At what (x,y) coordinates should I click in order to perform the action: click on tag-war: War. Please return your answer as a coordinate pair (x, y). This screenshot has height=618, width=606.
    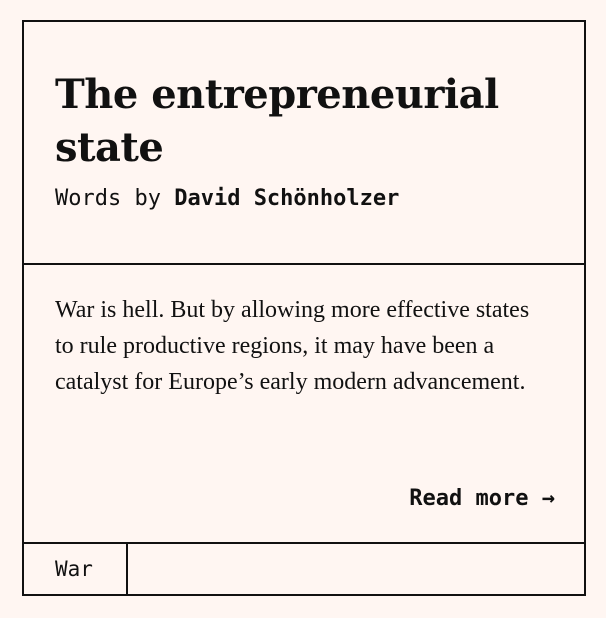
    Looking at the image, I should click on (76, 569).